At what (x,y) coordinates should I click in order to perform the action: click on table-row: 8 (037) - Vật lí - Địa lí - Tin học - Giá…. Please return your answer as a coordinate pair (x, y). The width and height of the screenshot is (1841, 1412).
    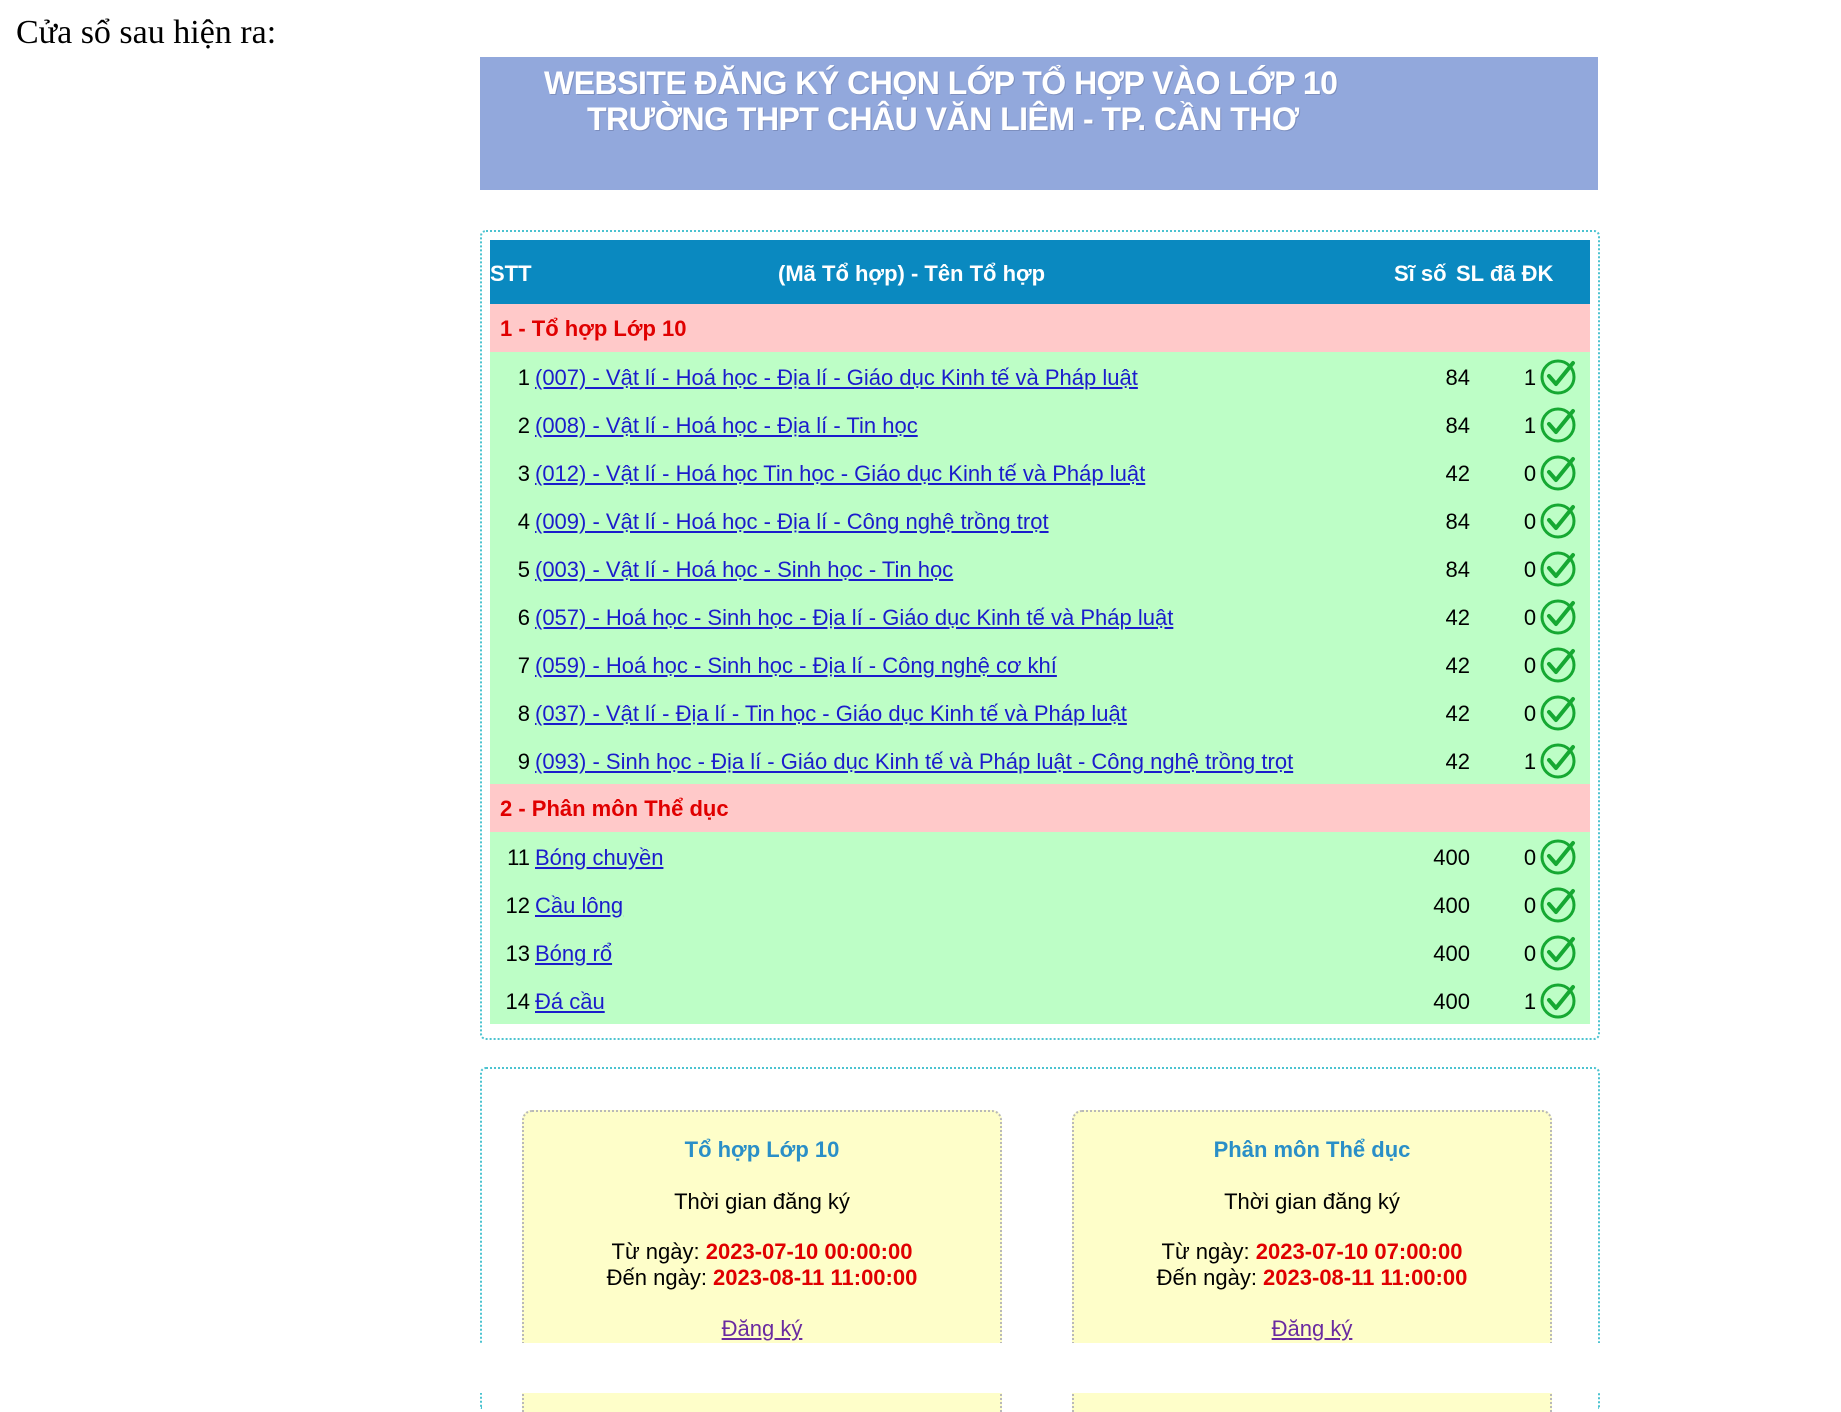
    Looking at the image, I should click on (1040, 712).